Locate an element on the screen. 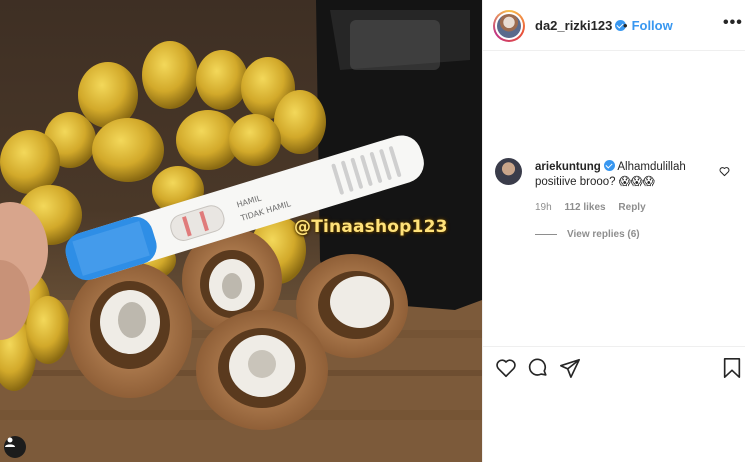 The image size is (745, 462). action-bar is located at coordinates (614, 367).